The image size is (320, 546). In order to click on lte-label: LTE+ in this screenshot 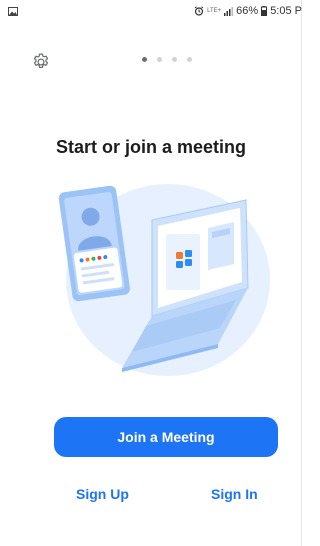, I will do `click(214, 11)`.